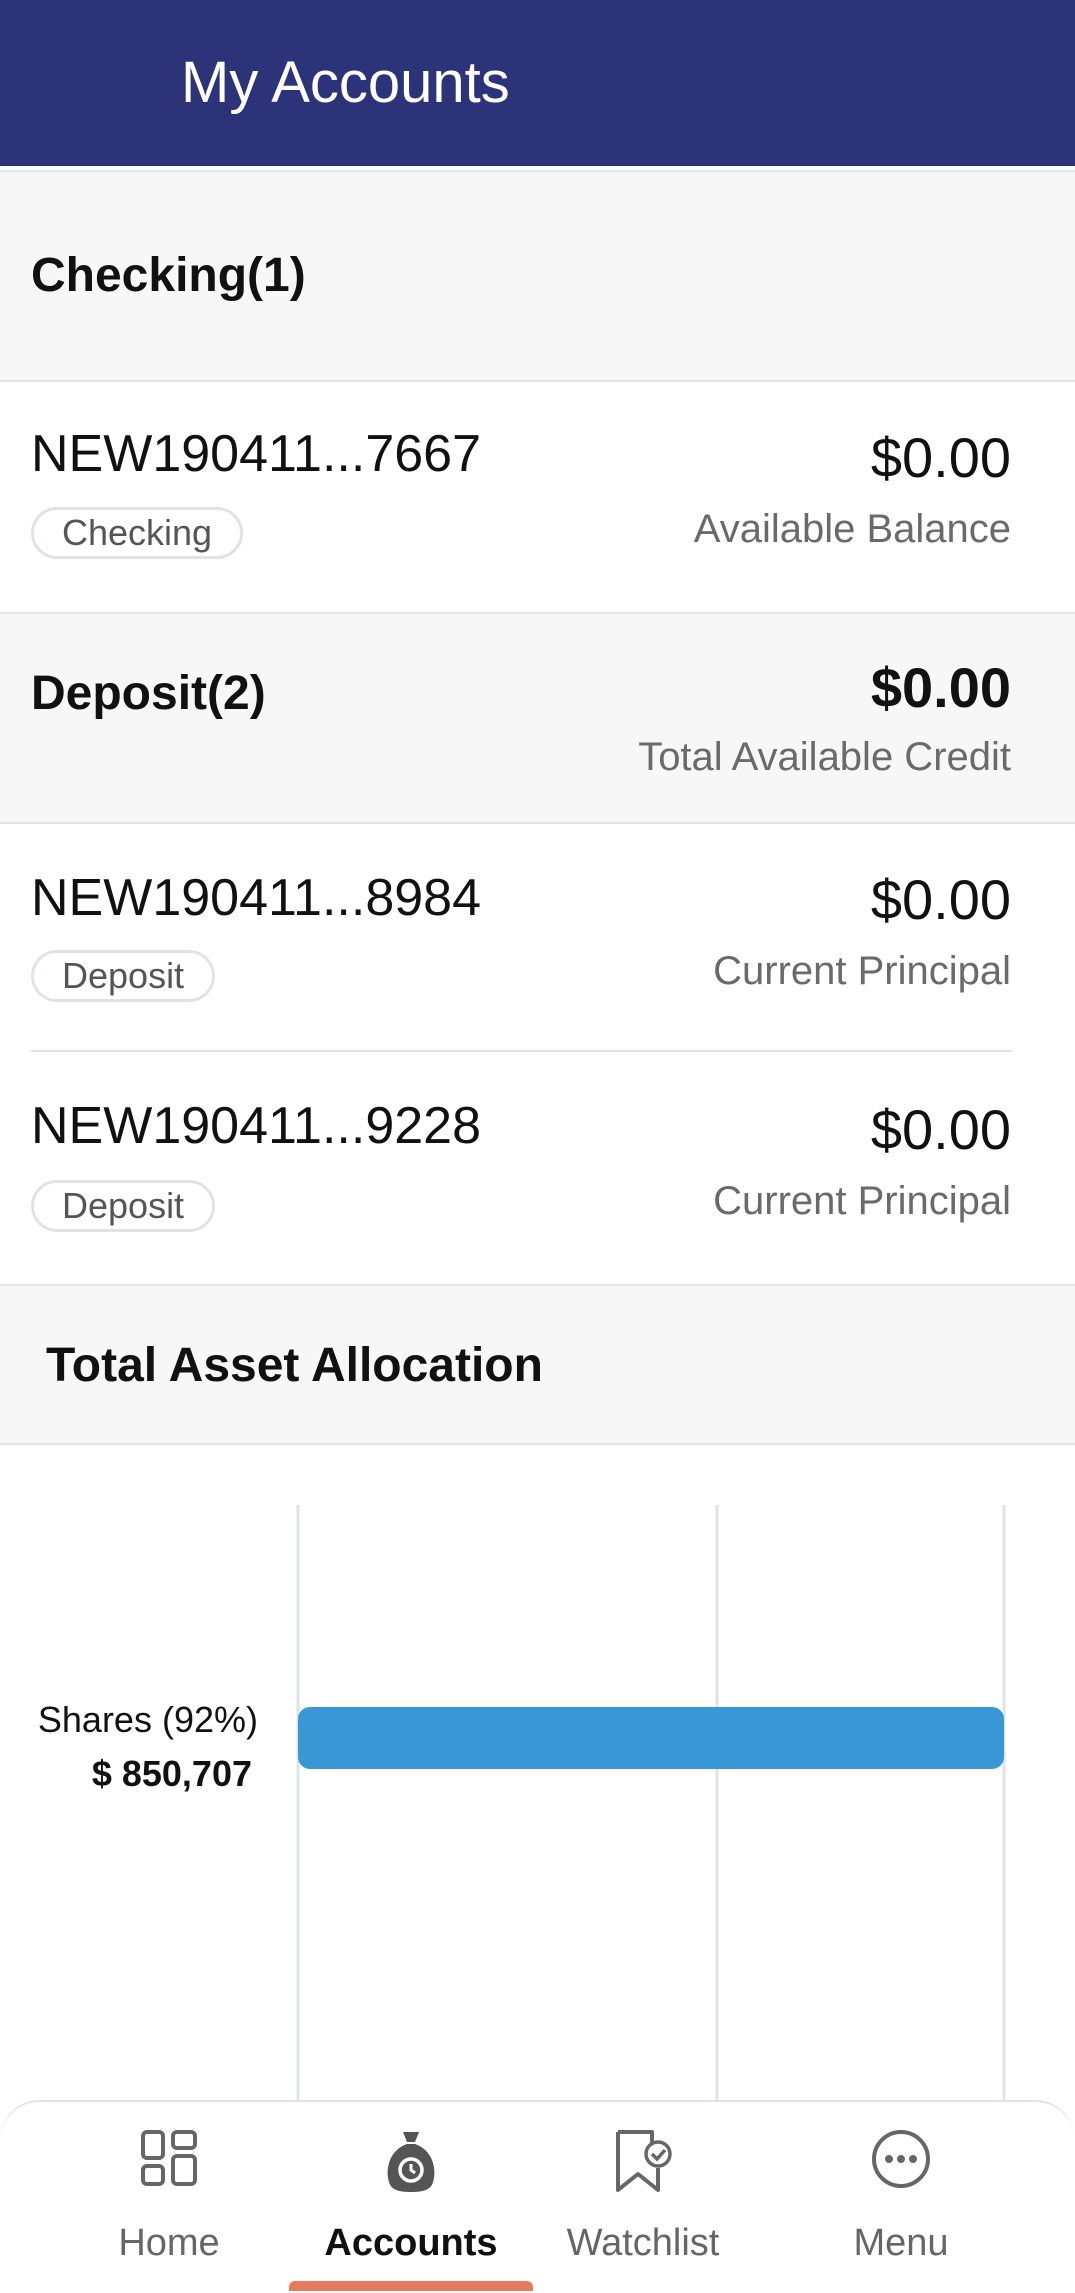 Image resolution: width=1075 pixels, height=2293 pixels. I want to click on app-header: My Accounts, so click(537, 83).